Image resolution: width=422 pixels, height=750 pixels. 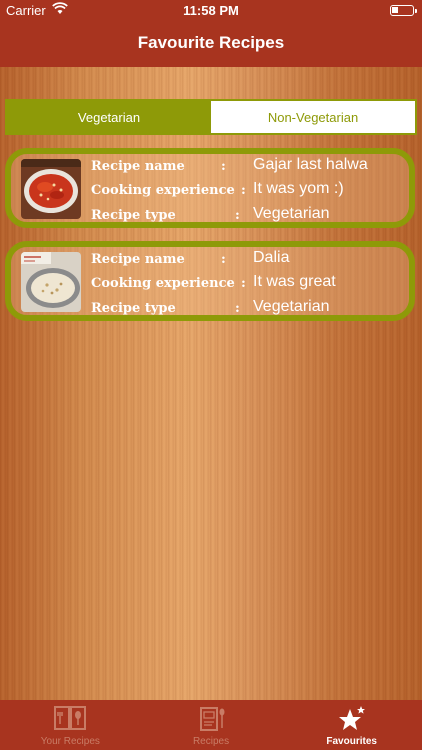 I want to click on clock: 11:58 PM, so click(x=211, y=10).